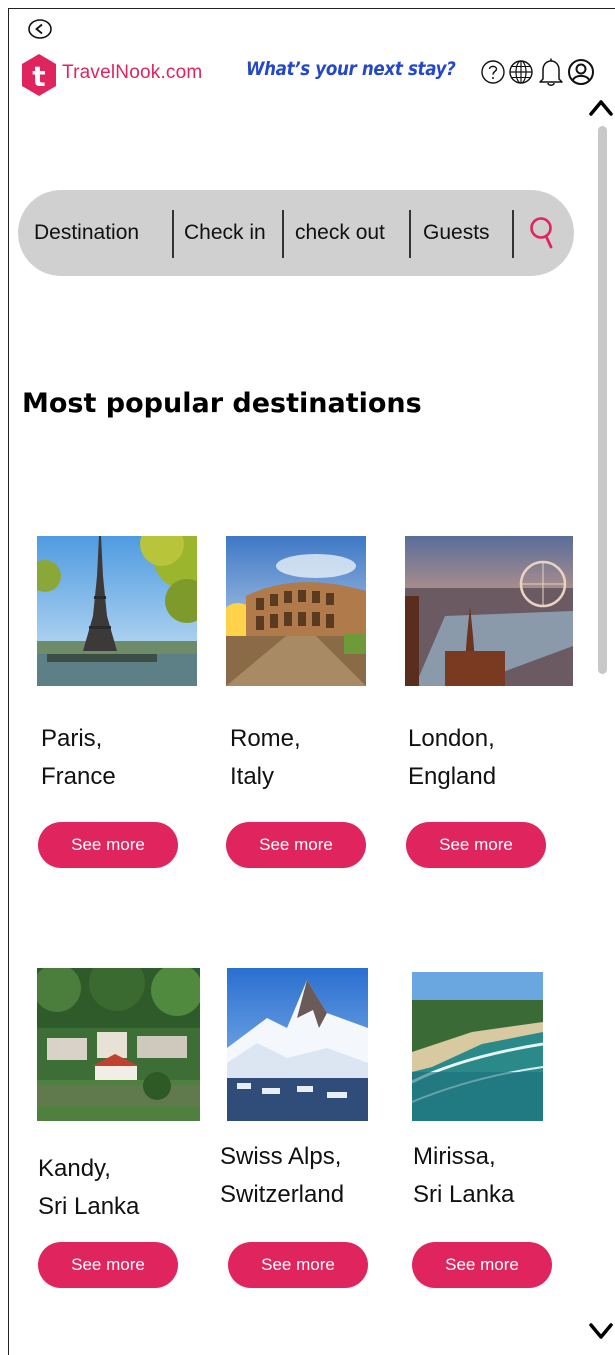 Image resolution: width=615 pixels, height=1355 pixels. What do you see at coordinates (118, 1044) in the screenshot?
I see `destination-image-kandy` at bounding box center [118, 1044].